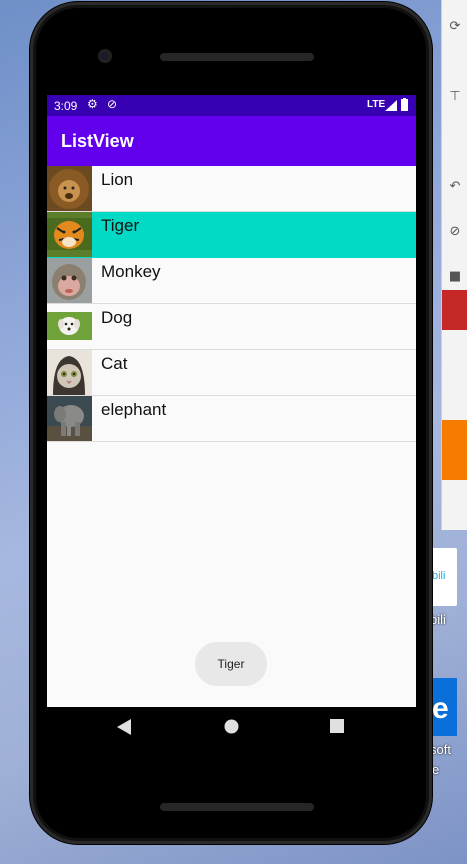 This screenshot has width=467, height=864. What do you see at coordinates (440, 749) in the screenshot?
I see `edge-desktop-label: soft` at bounding box center [440, 749].